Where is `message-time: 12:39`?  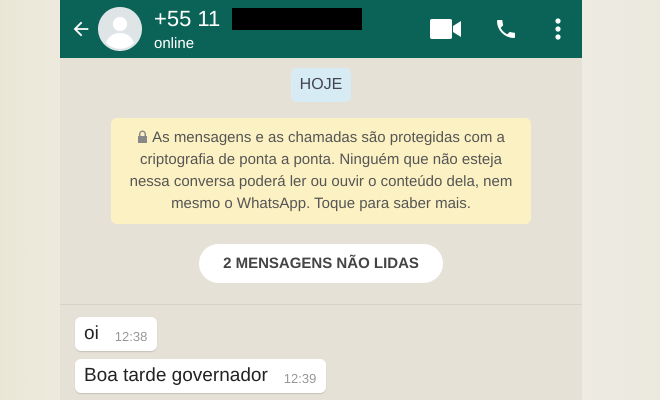
message-time: 12:39 is located at coordinates (300, 379).